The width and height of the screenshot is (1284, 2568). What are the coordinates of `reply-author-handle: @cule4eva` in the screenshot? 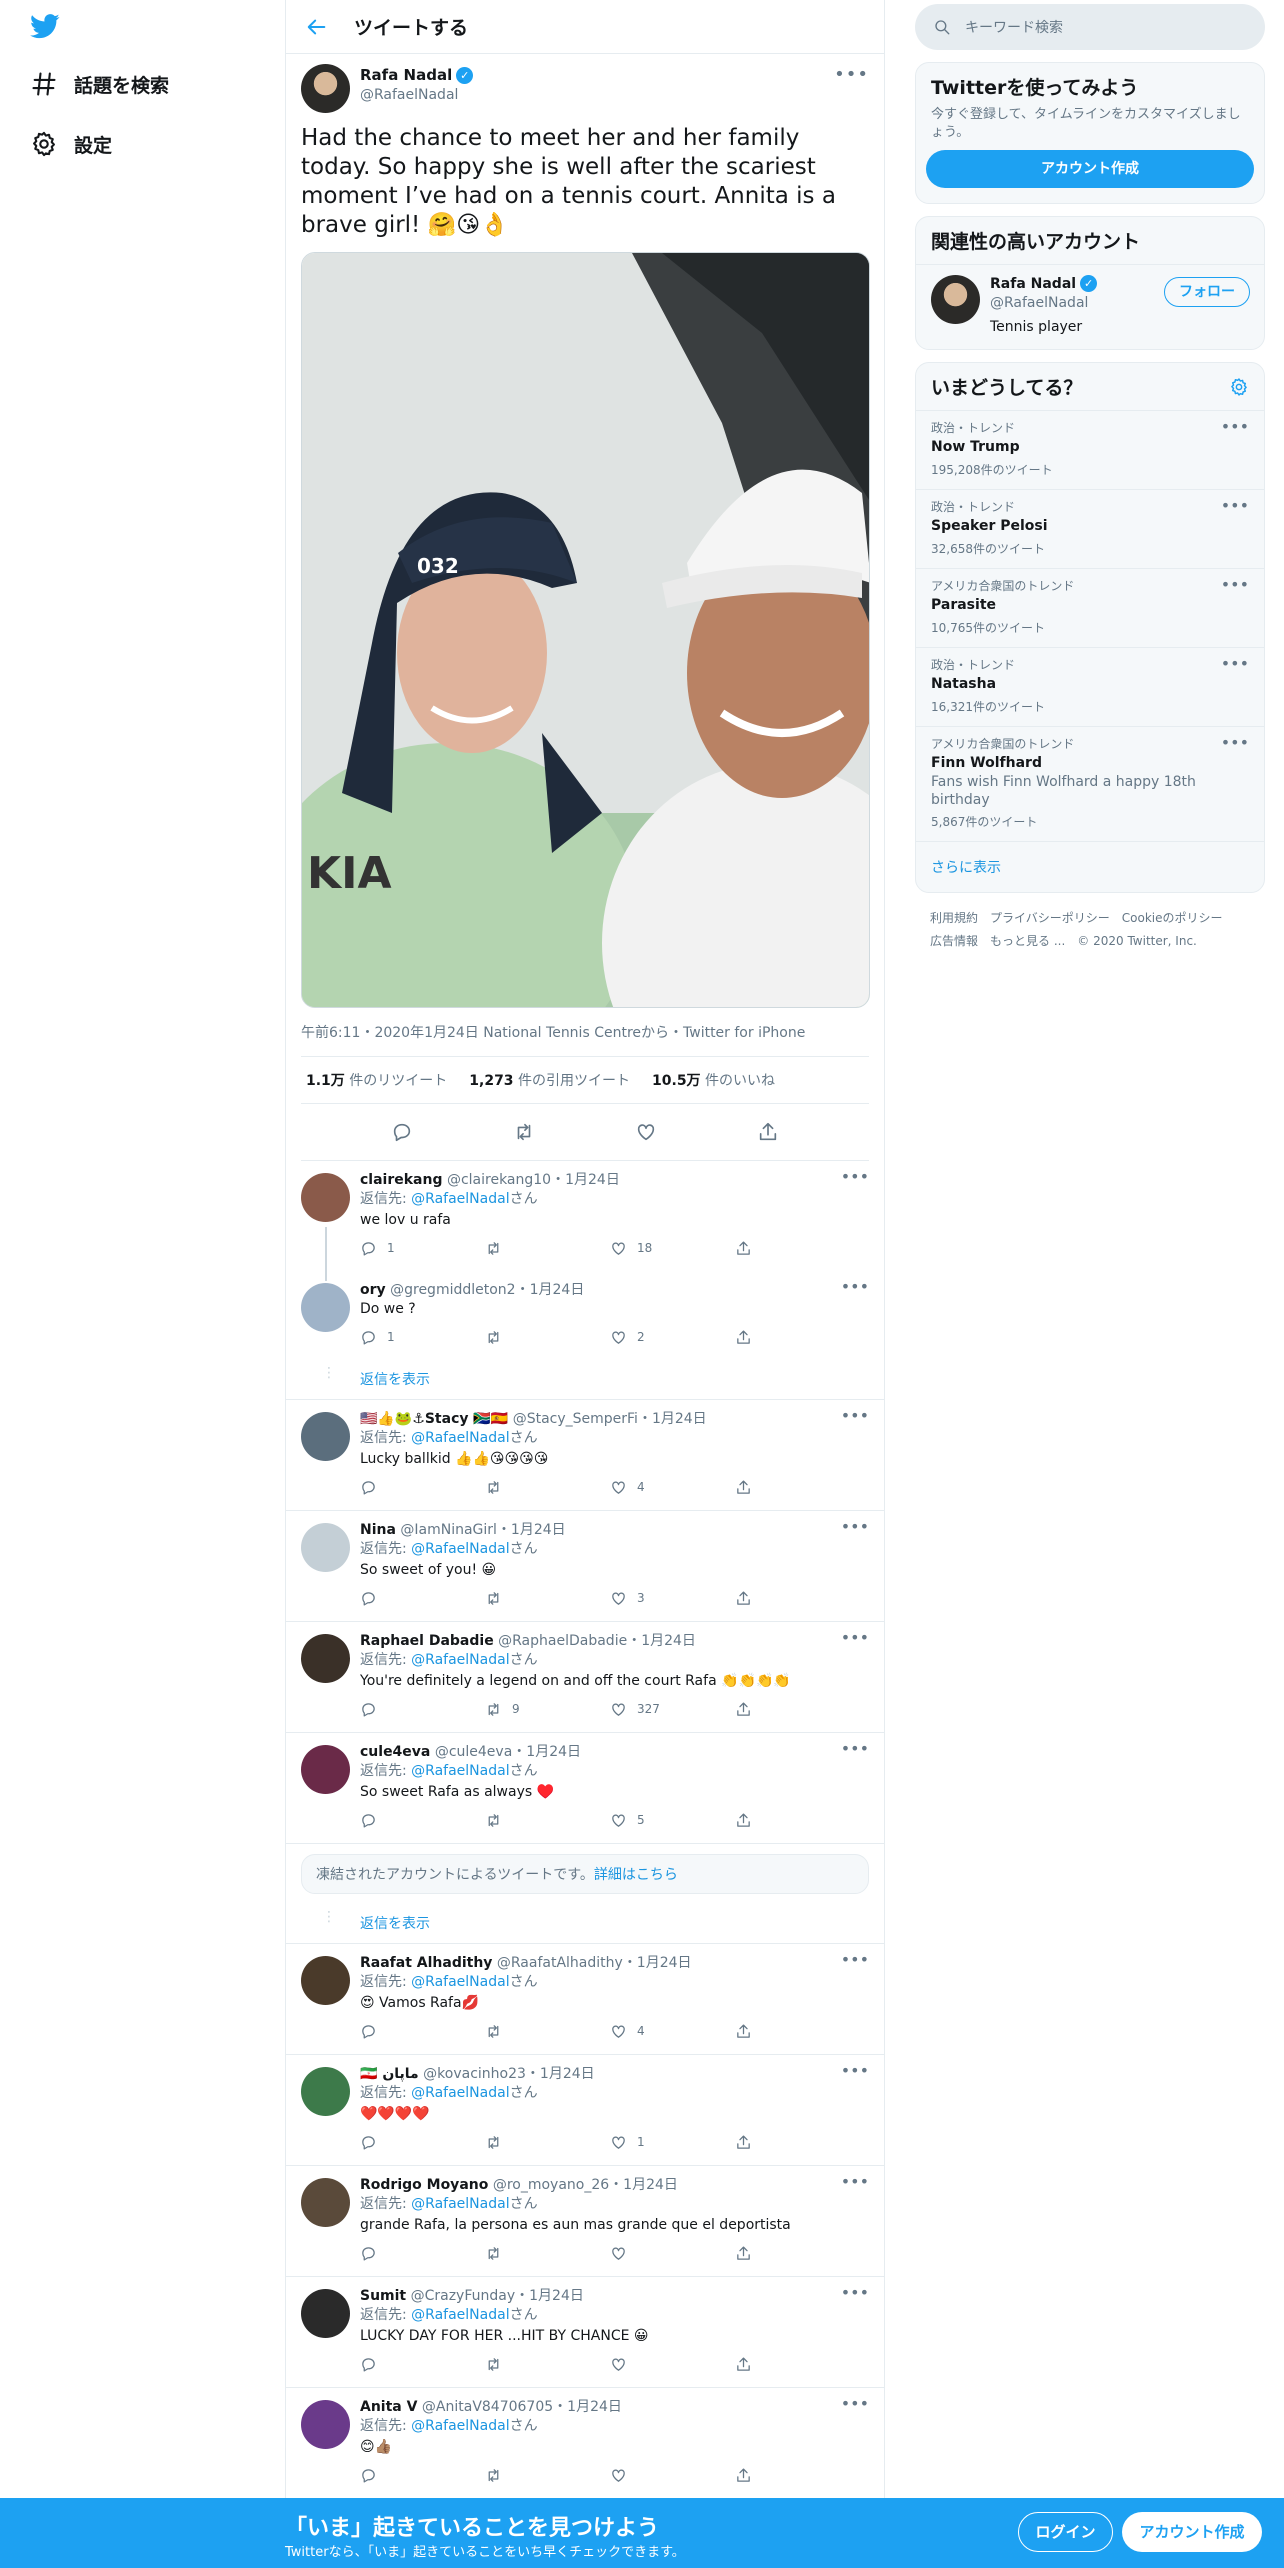 It's located at (473, 1752).